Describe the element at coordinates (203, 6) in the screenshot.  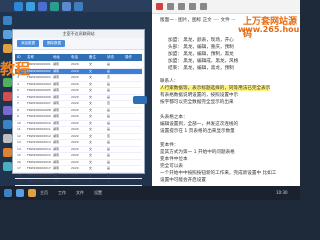
I see `format-icon` at that location.